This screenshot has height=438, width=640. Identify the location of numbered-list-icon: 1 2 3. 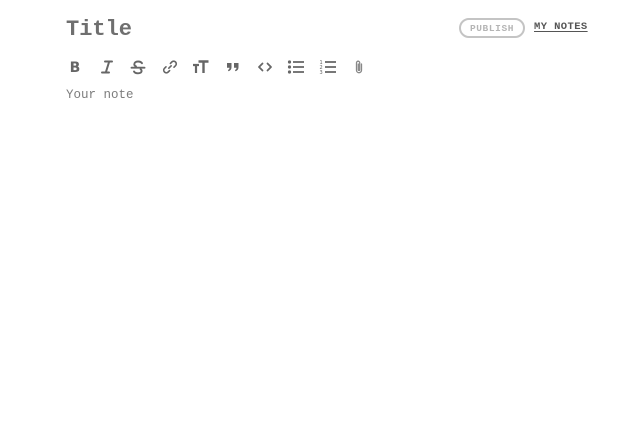
(327, 67).